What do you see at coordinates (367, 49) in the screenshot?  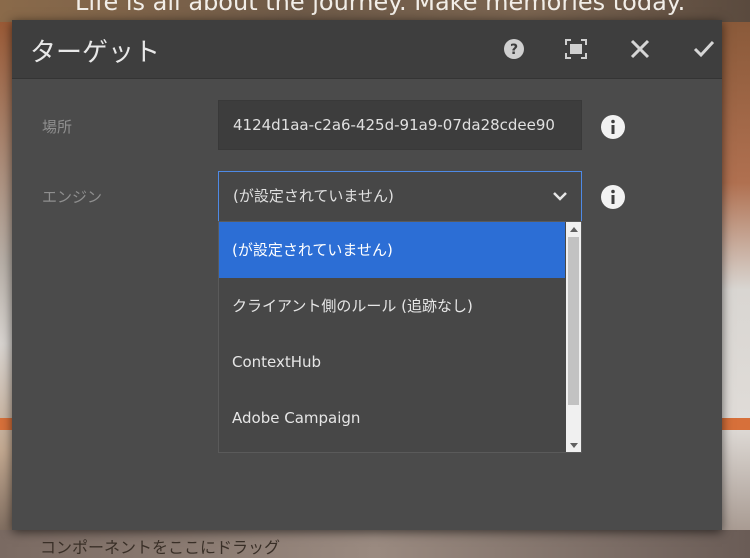 I see `dialog-header: ターゲット ?` at bounding box center [367, 49].